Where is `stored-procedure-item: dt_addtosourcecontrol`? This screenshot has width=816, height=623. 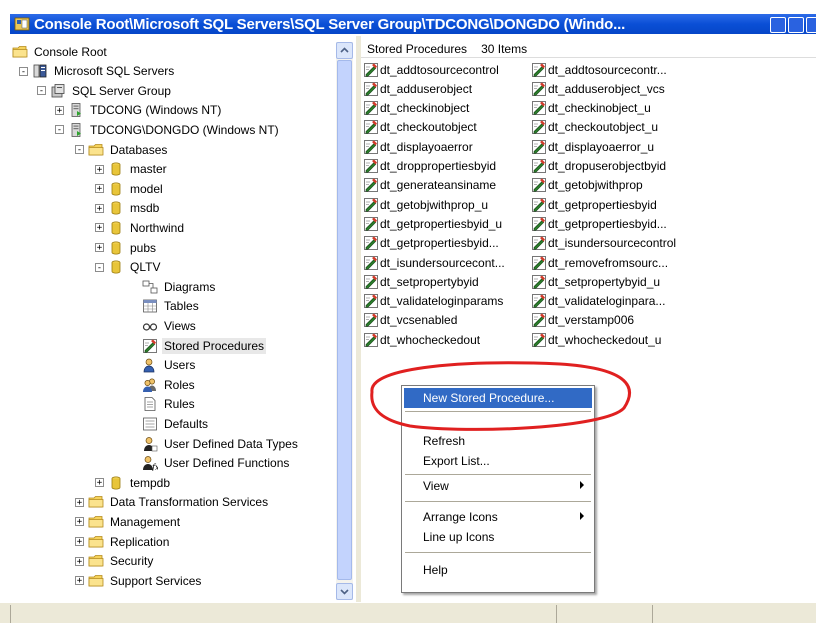 stored-procedure-item: dt_addtosourcecontrol is located at coordinates (431, 69).